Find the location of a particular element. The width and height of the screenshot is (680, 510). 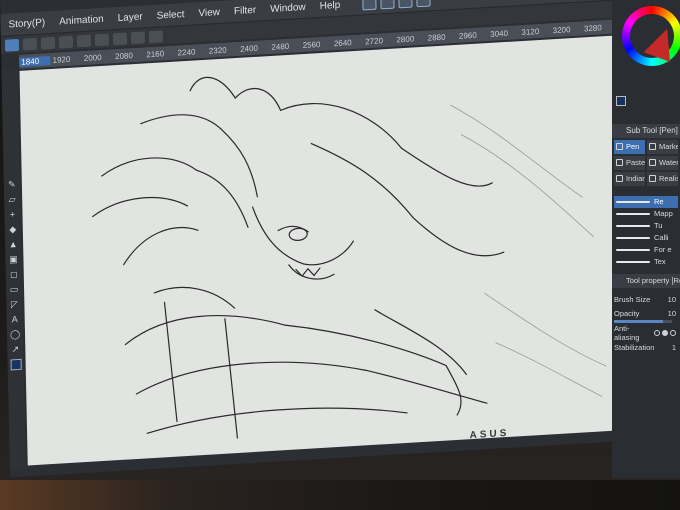

stabilization-value: 1 is located at coordinates (674, 347).